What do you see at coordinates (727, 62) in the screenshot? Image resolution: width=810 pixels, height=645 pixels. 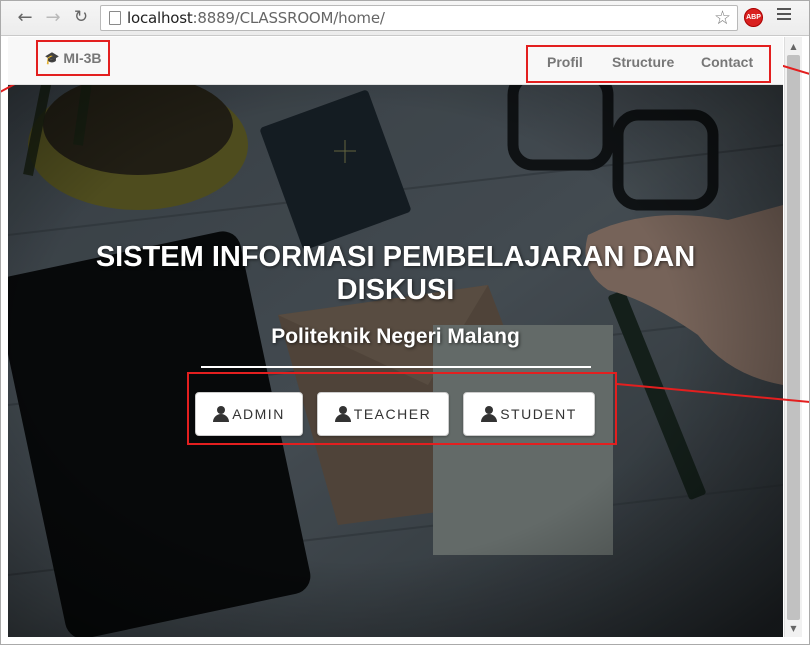 I see `nav-link-contact: Contact` at bounding box center [727, 62].